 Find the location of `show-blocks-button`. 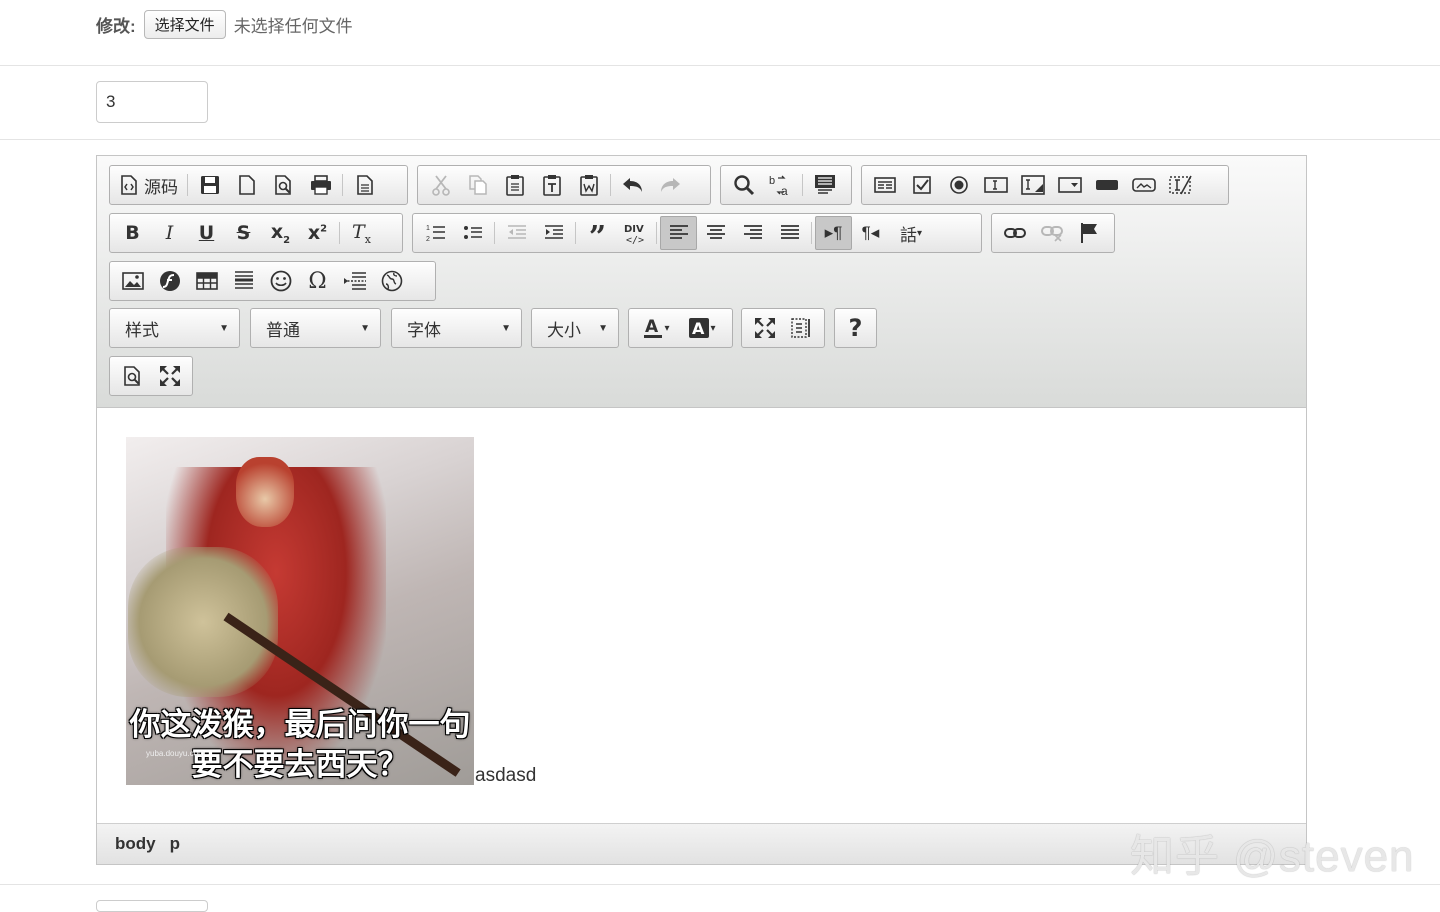

show-blocks-button is located at coordinates (801, 328).